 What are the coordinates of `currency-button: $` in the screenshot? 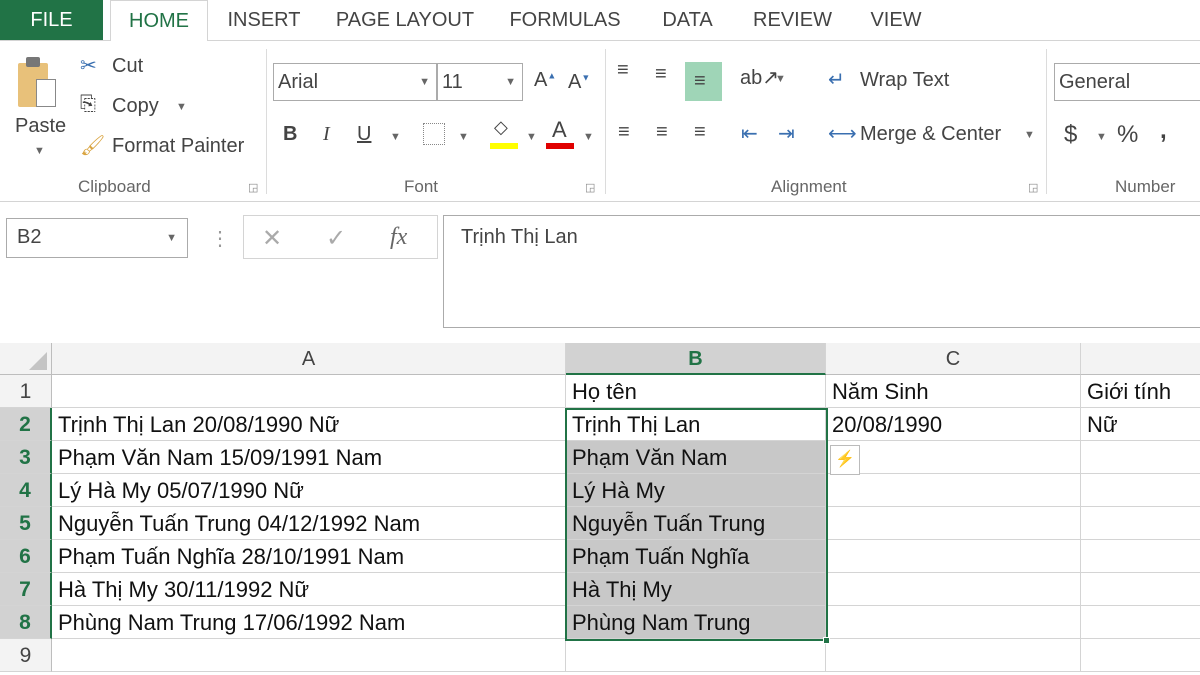 It's located at (1070, 135).